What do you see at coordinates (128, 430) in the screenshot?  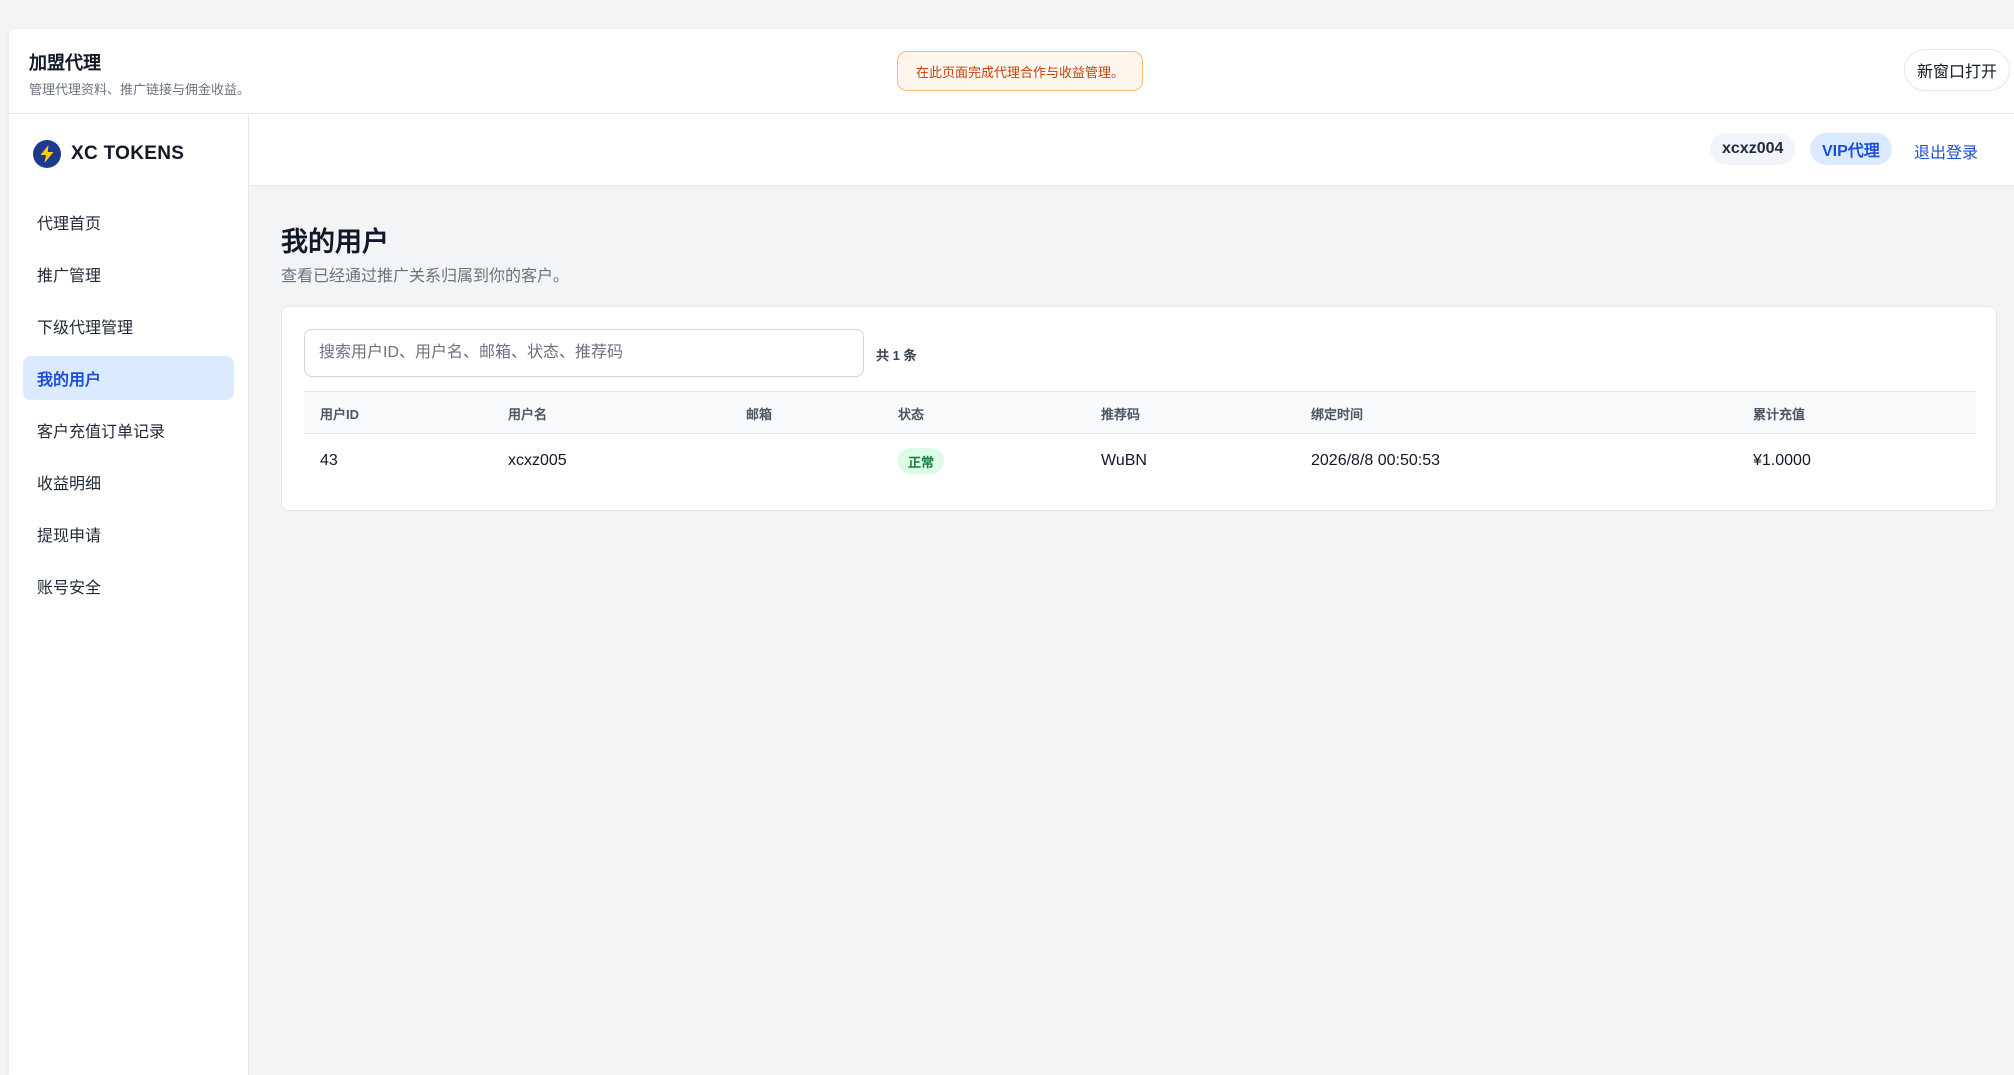 I see `sidebar-item-recharge-orders: 客户充值订单记录` at bounding box center [128, 430].